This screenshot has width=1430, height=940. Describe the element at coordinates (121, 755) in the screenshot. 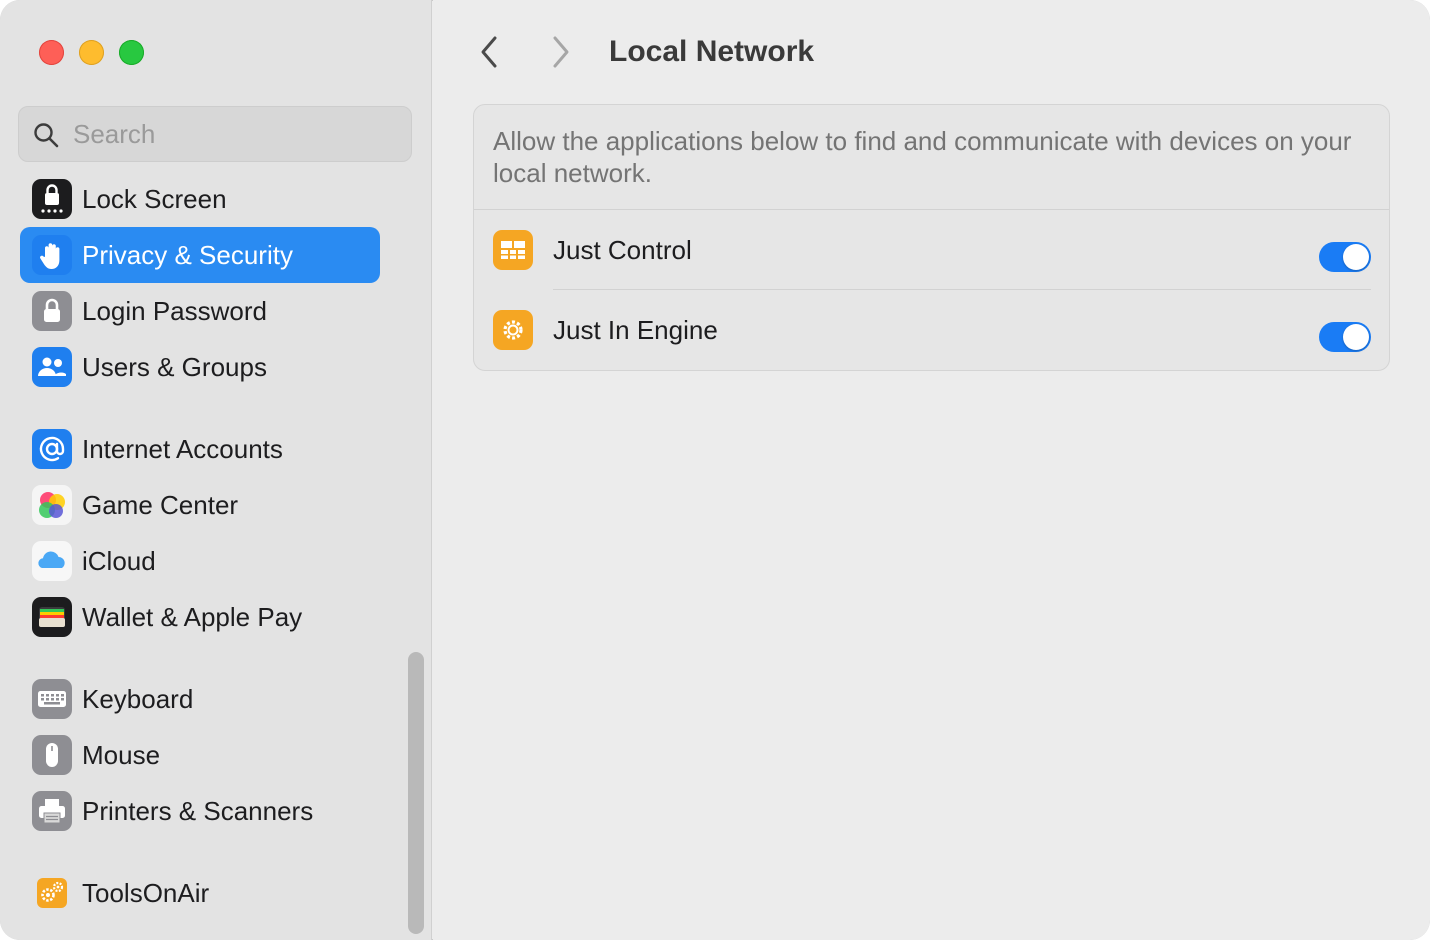

I see `sidebar-item-label: Mouse` at that location.